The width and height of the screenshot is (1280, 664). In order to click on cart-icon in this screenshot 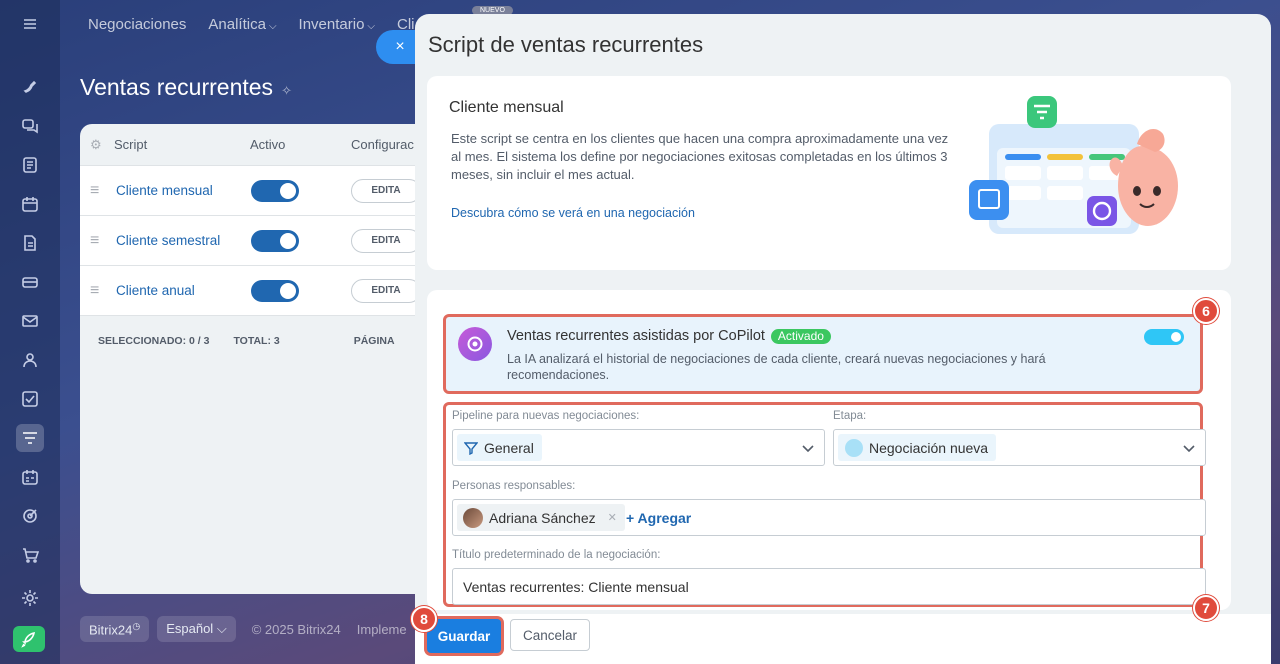, I will do `click(30, 555)`.